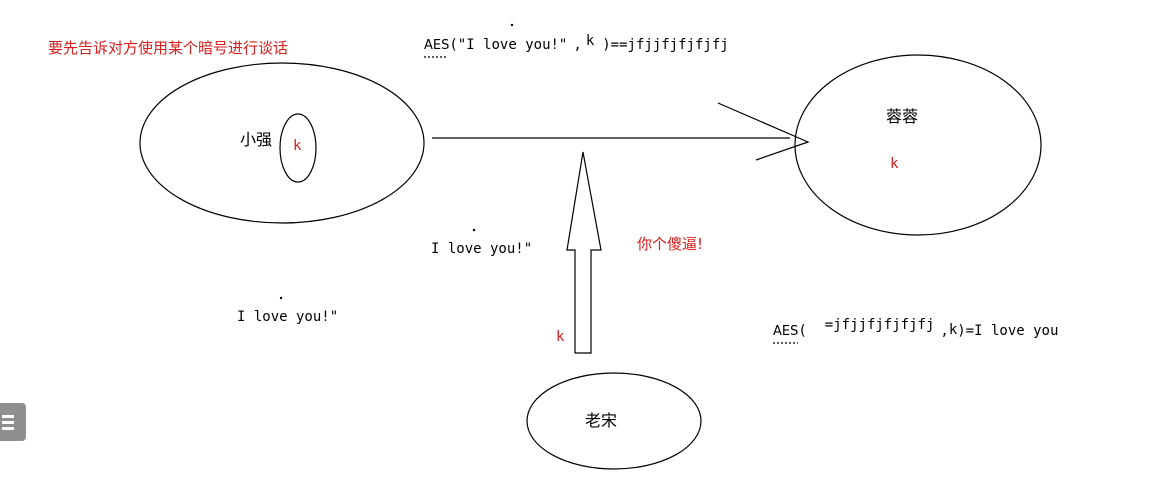  I want to click on eavesdropper-label: 老宋, so click(601, 420).